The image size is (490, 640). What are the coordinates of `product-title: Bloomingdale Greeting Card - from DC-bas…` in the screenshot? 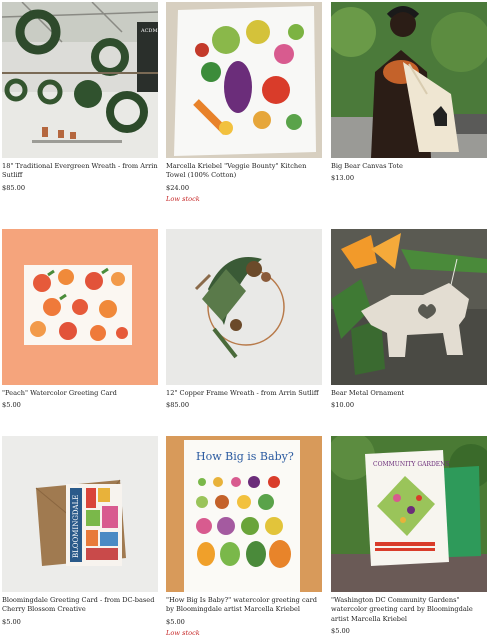 It's located at (80, 605).